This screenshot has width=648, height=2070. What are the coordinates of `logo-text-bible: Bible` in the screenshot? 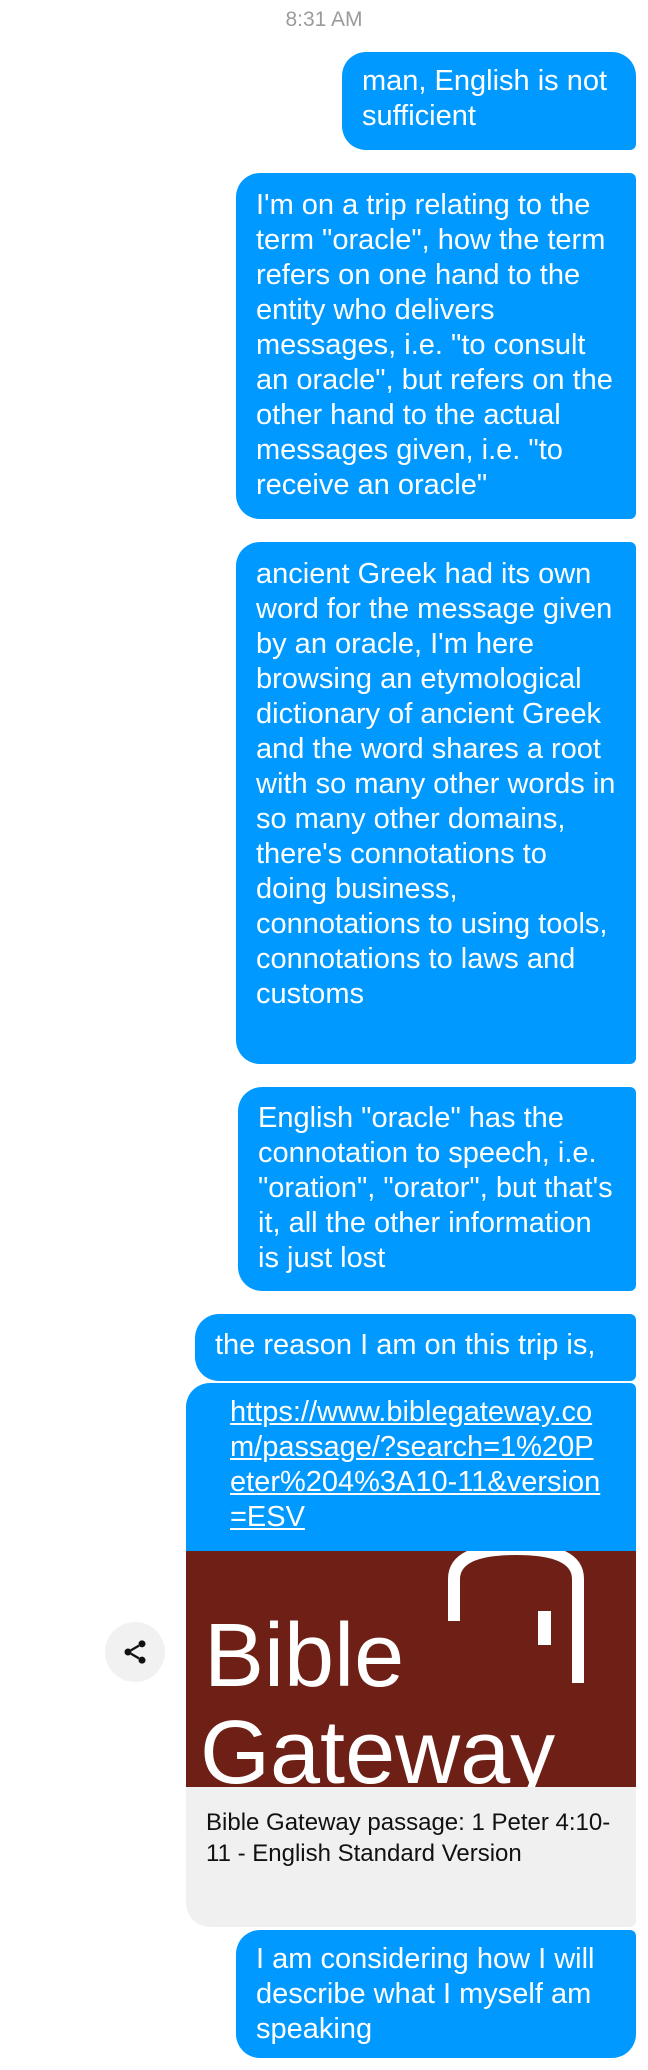 It's located at (304, 1656).